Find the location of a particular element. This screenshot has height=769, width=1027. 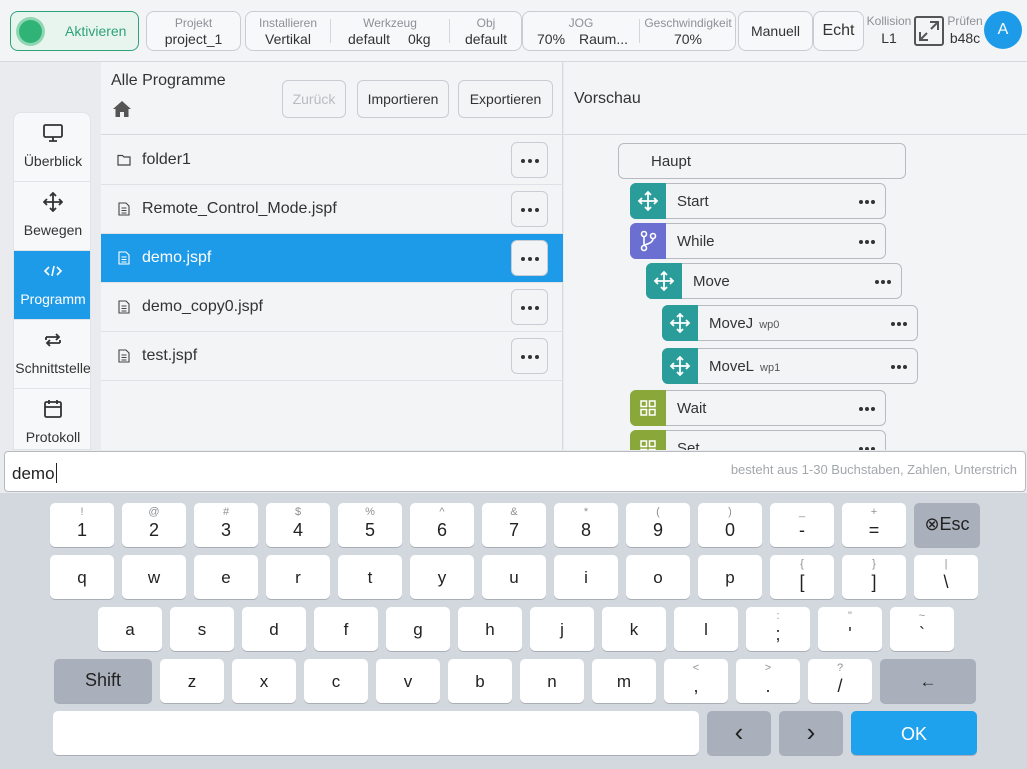

key: f is located at coordinates (346, 629).